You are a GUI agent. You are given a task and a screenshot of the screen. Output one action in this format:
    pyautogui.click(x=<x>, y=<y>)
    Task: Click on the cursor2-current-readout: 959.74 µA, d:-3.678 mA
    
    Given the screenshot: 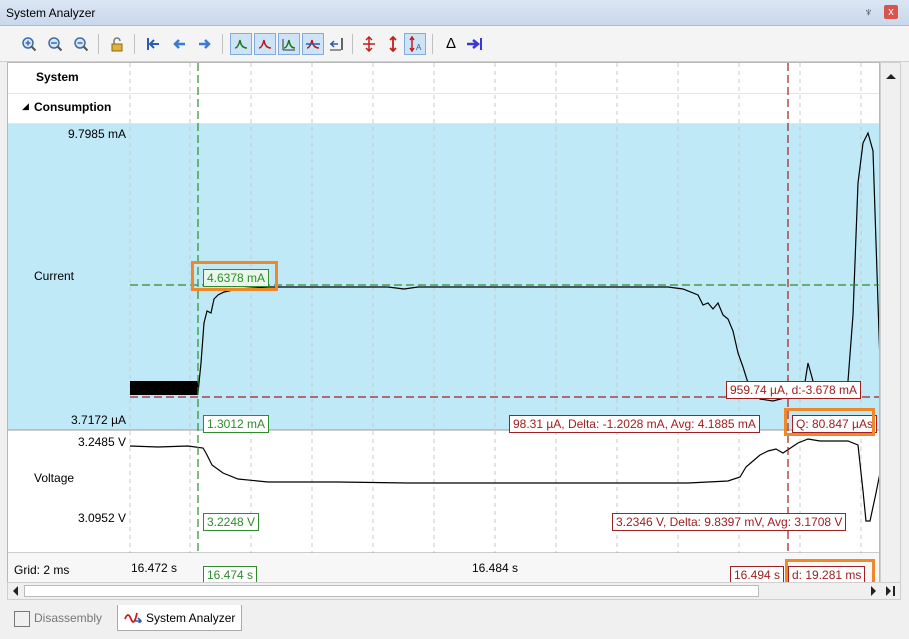 What is the action you would take?
    pyautogui.click(x=793, y=390)
    